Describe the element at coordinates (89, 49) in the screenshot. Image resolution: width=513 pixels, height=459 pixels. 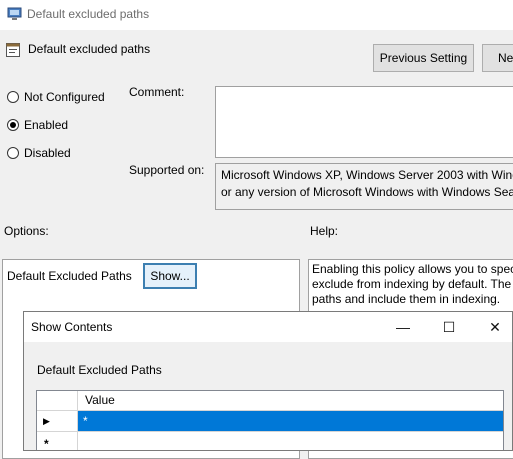
I see `setting-title: Default excluded paths` at that location.